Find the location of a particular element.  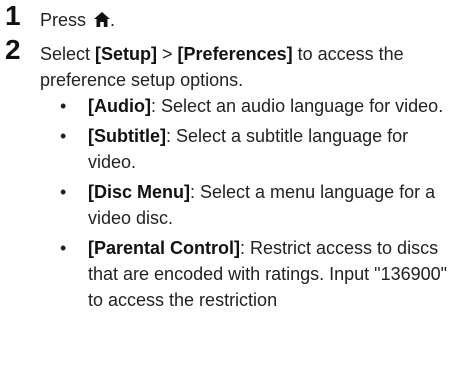

step-text: Press . is located at coordinates (232, 20).